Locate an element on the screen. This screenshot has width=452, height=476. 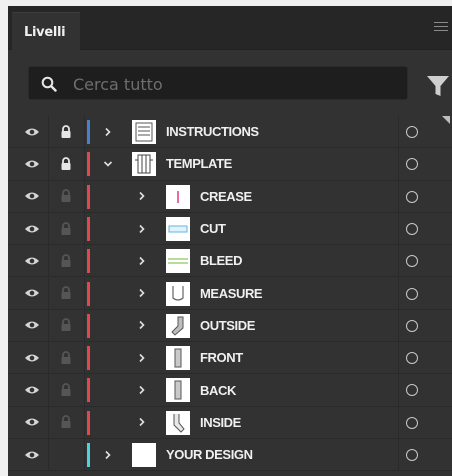
layer-name: TEMPLATE is located at coordinates (199, 163).